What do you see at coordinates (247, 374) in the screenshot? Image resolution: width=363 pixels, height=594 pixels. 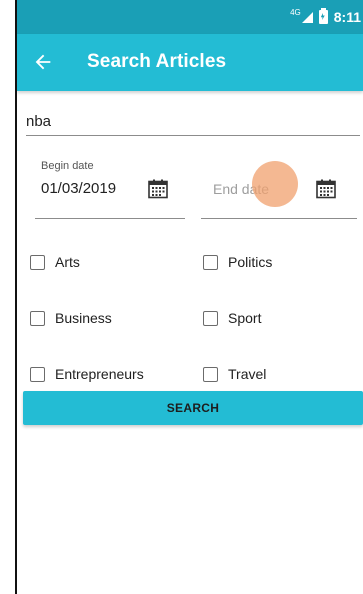 I see `checkbox-label: Travel` at bounding box center [247, 374].